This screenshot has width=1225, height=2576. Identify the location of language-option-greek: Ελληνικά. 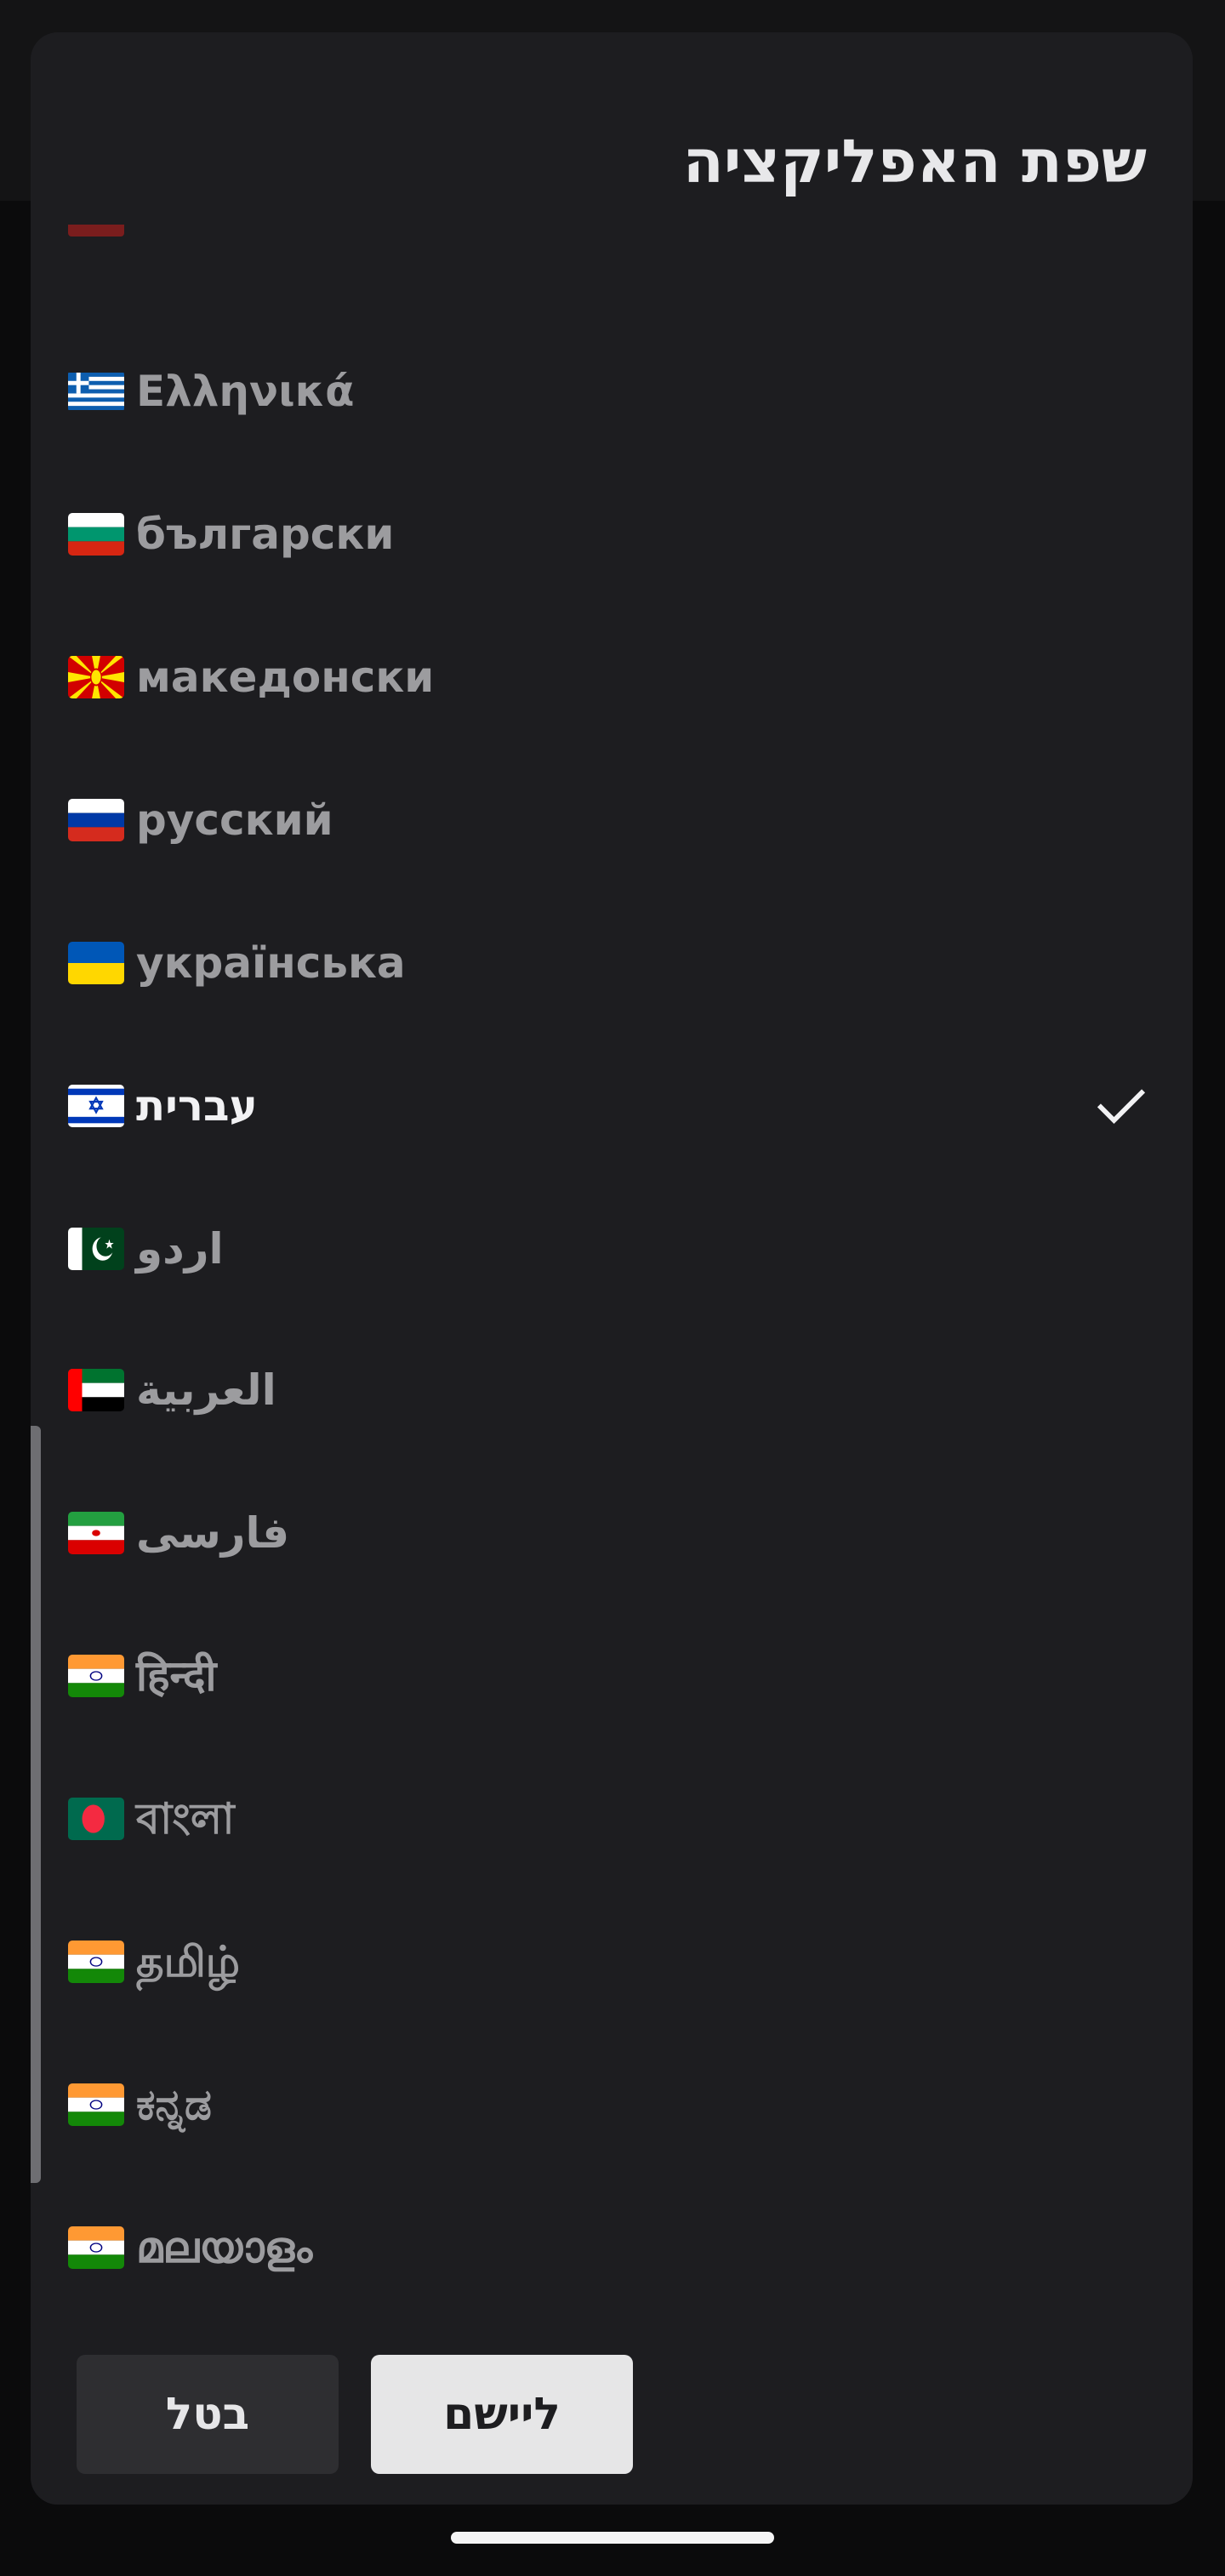
(612, 392).